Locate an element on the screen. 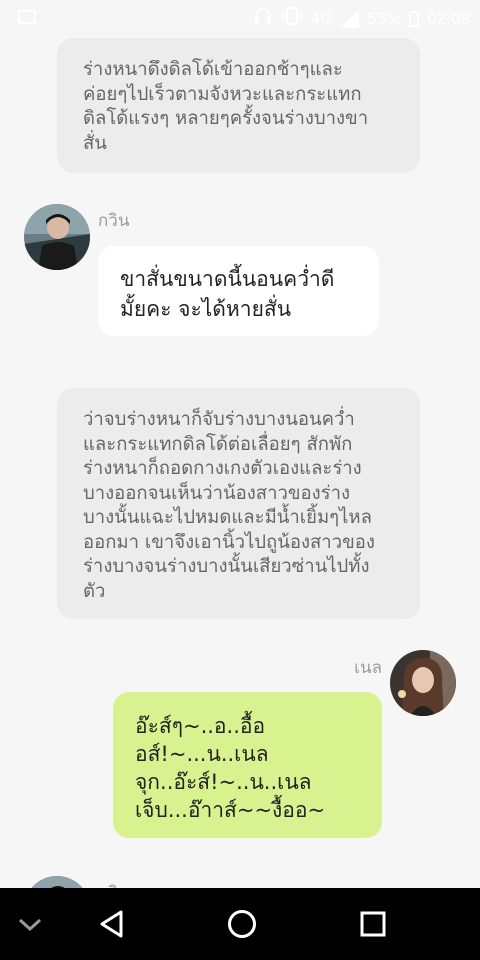 This screenshot has width=480, height=960. home-circle-icon is located at coordinates (242, 924).